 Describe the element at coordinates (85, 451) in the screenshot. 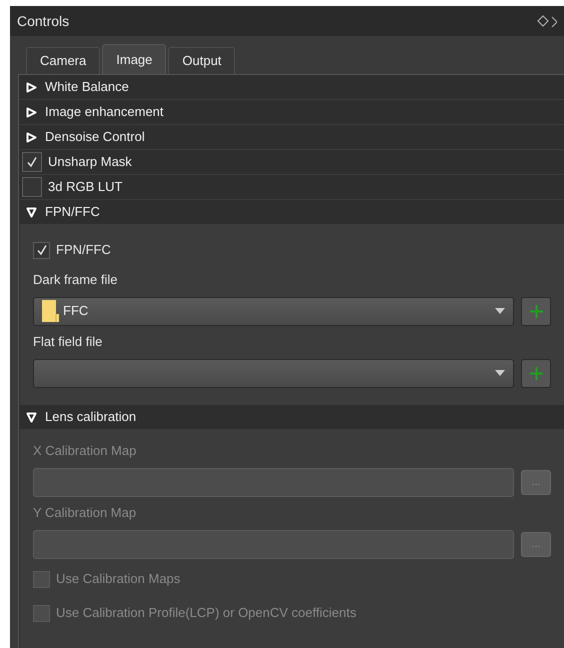

I see `field-label: X Calibration Map` at that location.